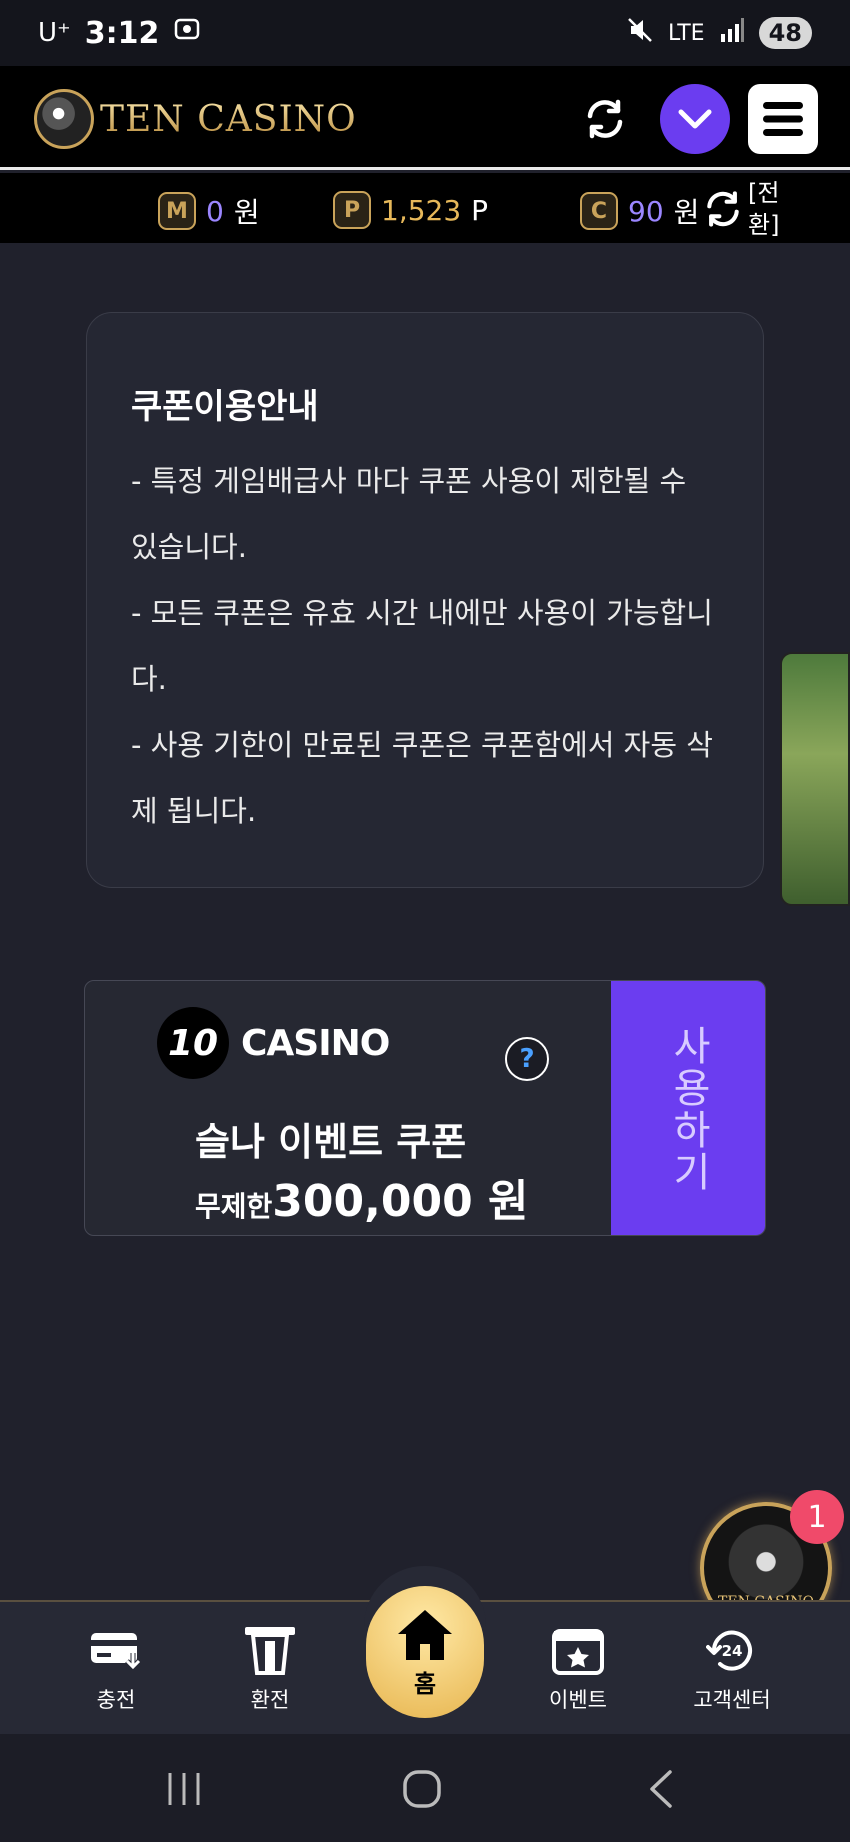 The height and width of the screenshot is (1842, 850). I want to click on home-icon, so click(425, 1634).